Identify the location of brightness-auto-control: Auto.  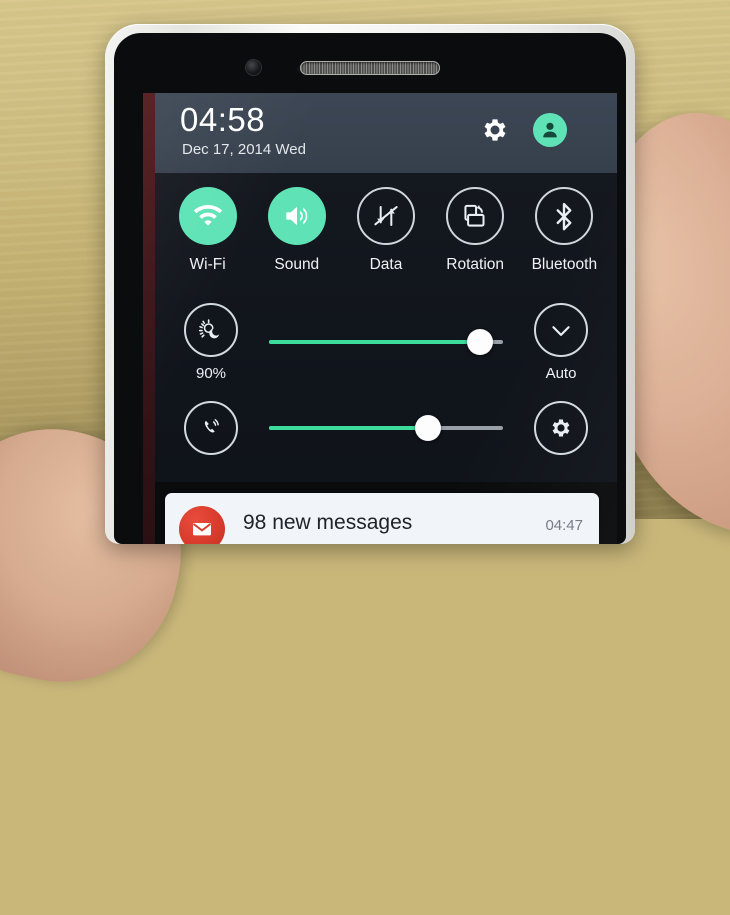
(561, 342).